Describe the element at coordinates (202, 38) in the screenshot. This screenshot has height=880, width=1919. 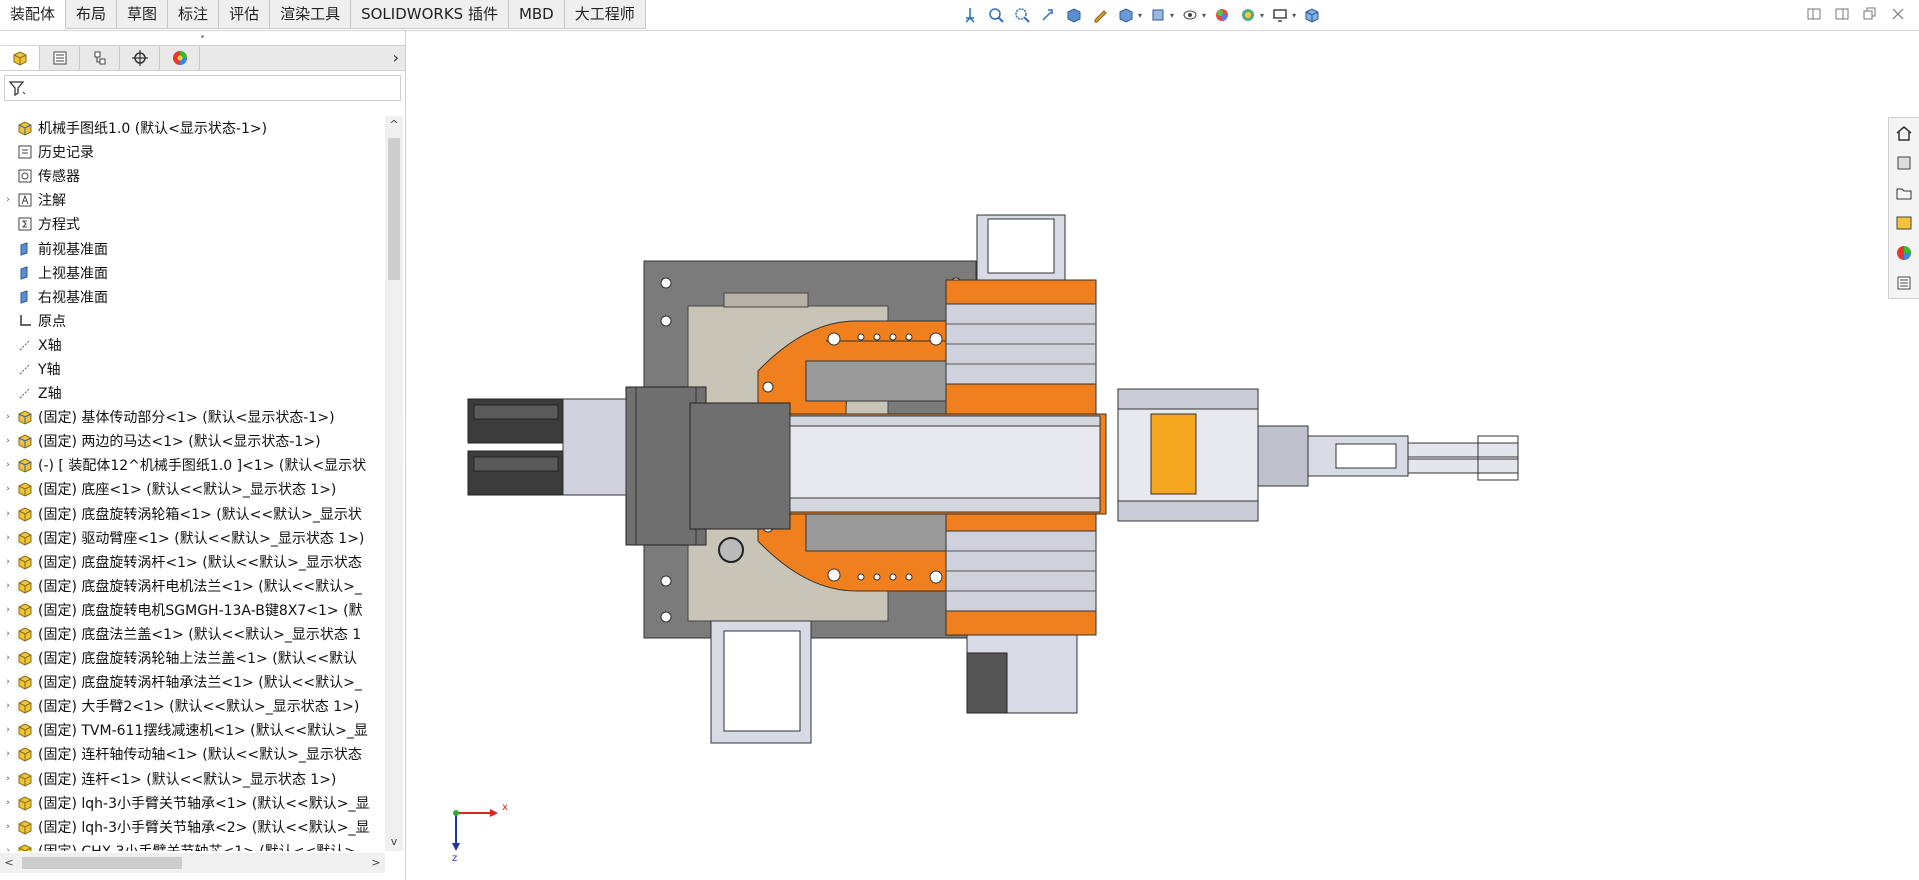
I see `panel-grip-icon: •` at that location.